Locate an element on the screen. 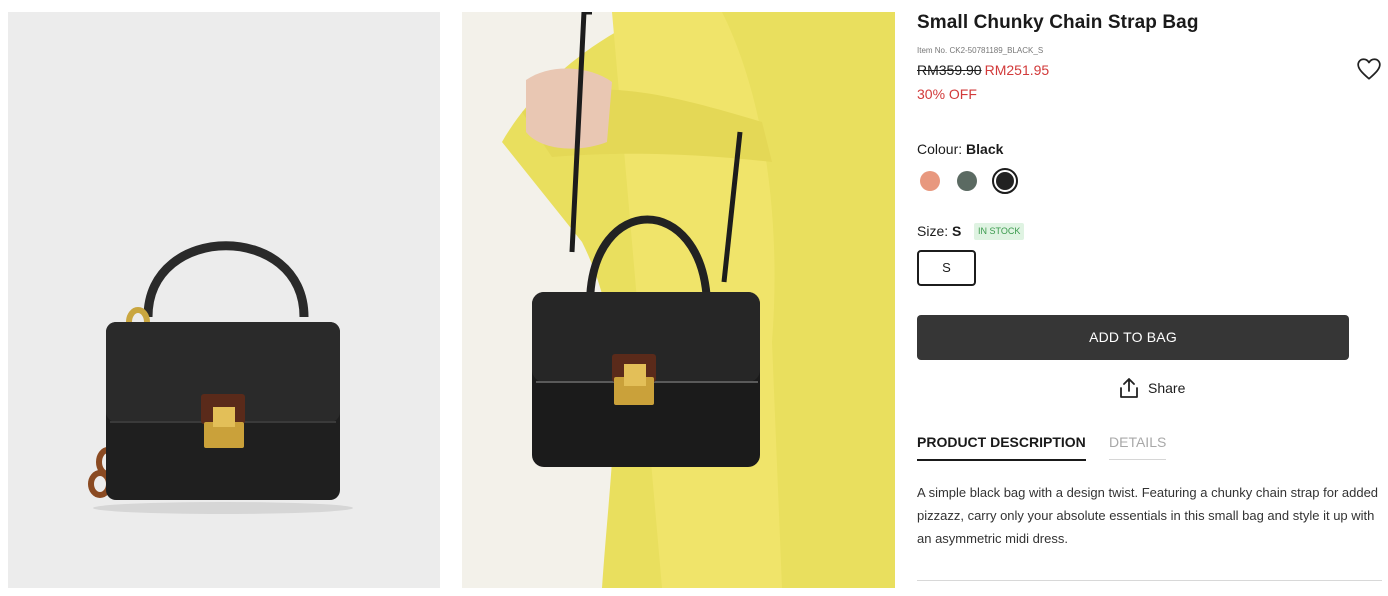 The height and width of the screenshot is (596, 1388). share-label: Share is located at coordinates (1167, 388).